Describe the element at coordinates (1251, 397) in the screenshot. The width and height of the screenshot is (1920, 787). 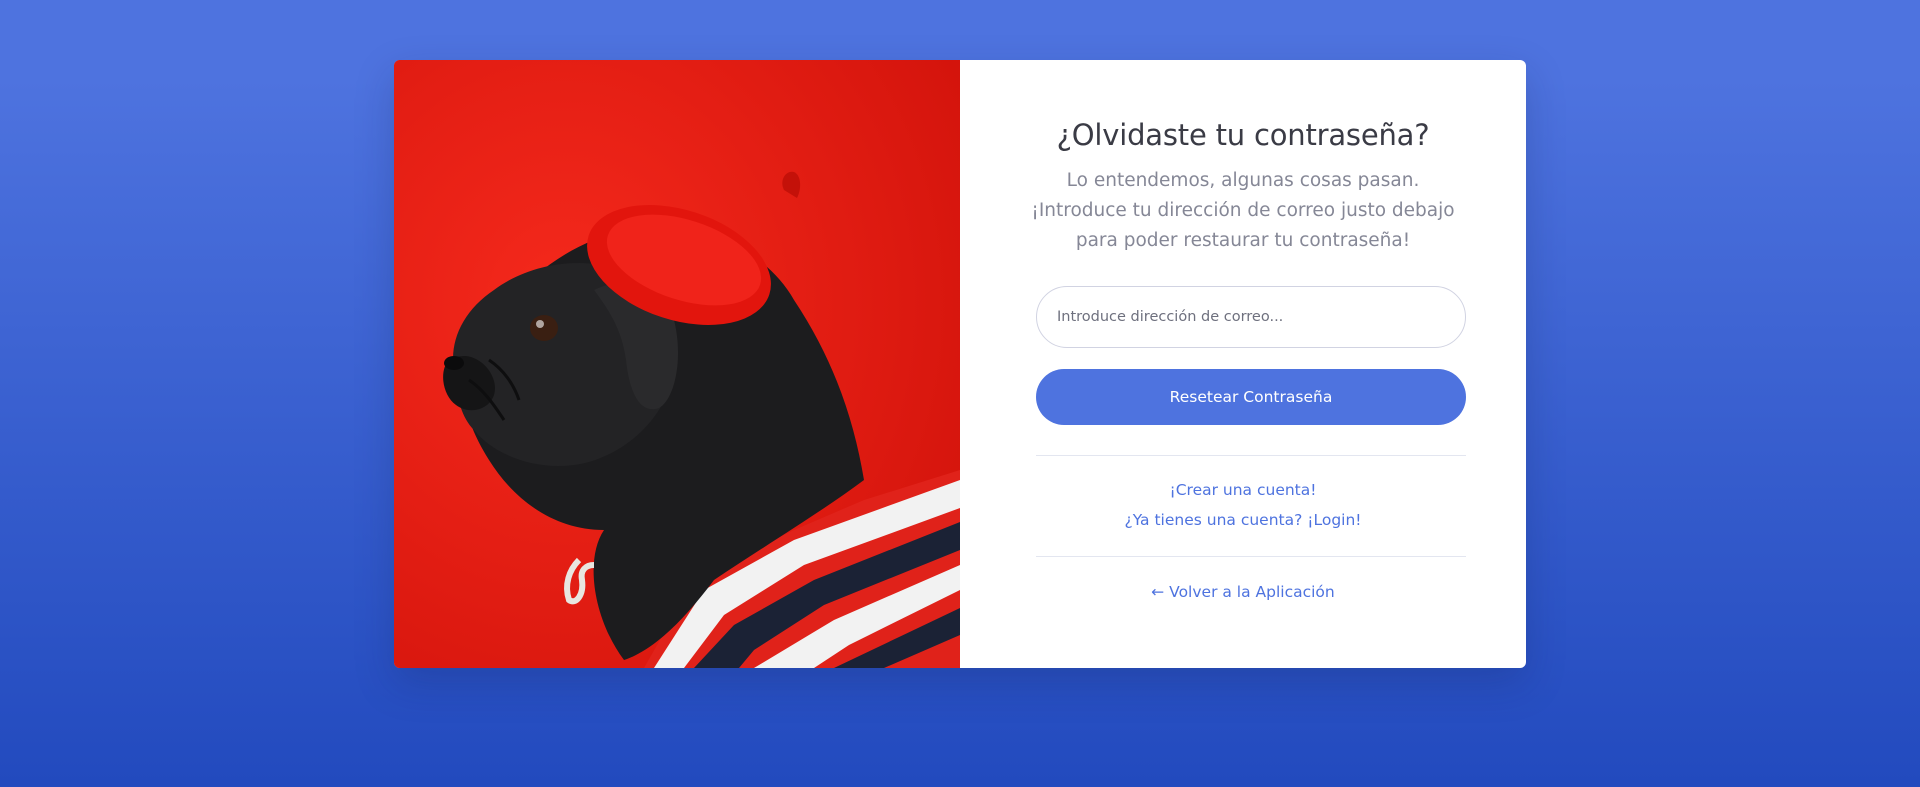
I see `reset-password-button: Resetear Contraseña` at that location.